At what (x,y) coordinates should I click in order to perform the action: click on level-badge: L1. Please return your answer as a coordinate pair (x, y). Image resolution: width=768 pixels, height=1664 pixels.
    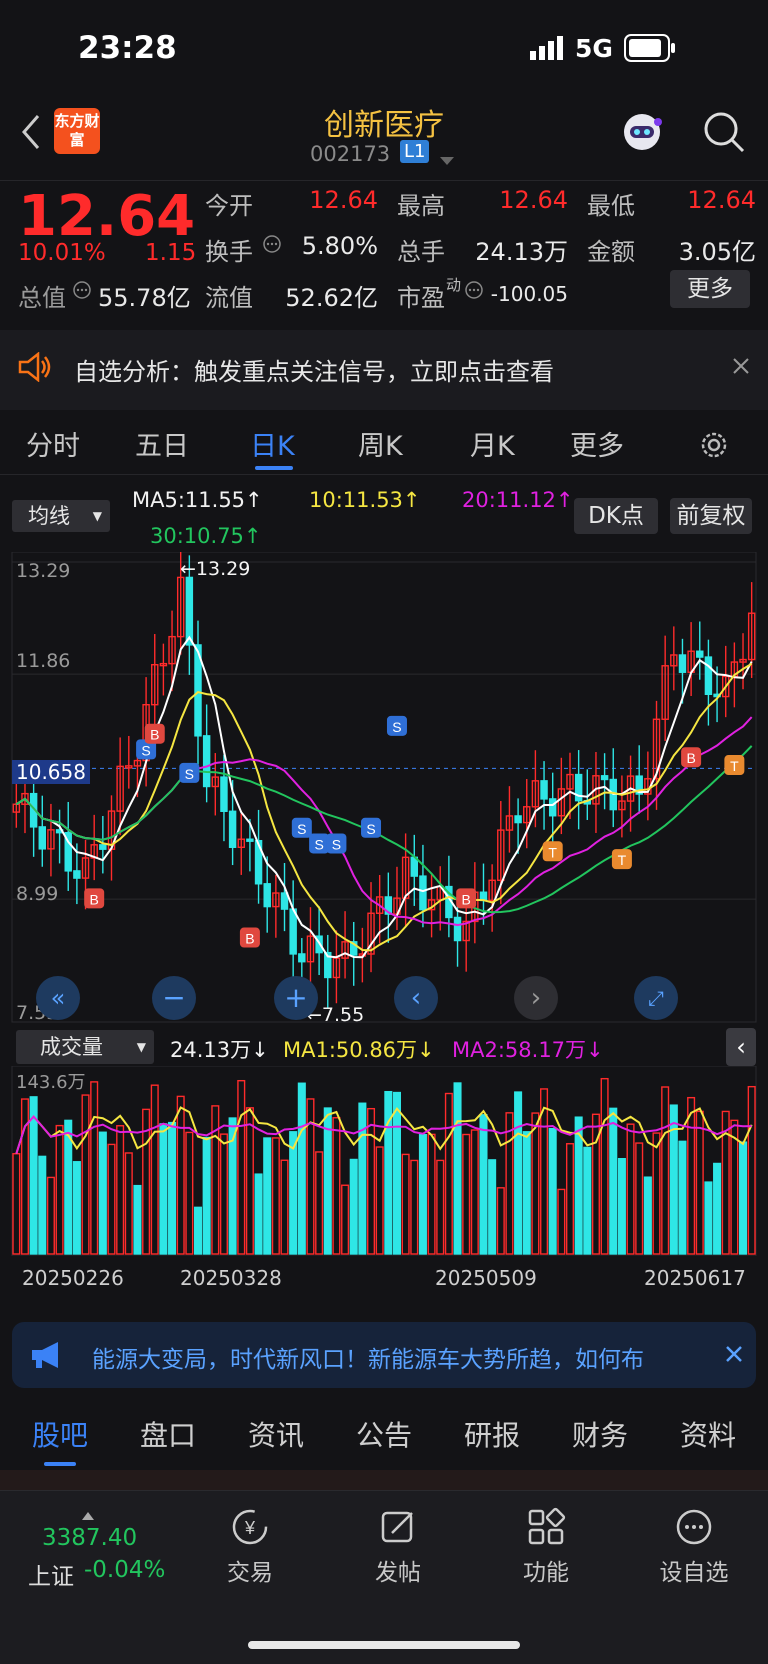
    Looking at the image, I should click on (415, 151).